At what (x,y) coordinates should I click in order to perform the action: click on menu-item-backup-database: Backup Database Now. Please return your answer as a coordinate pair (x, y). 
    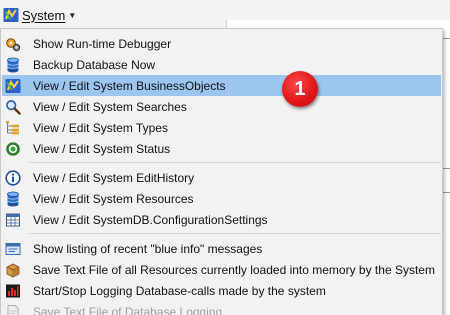
    Looking at the image, I should click on (221, 64).